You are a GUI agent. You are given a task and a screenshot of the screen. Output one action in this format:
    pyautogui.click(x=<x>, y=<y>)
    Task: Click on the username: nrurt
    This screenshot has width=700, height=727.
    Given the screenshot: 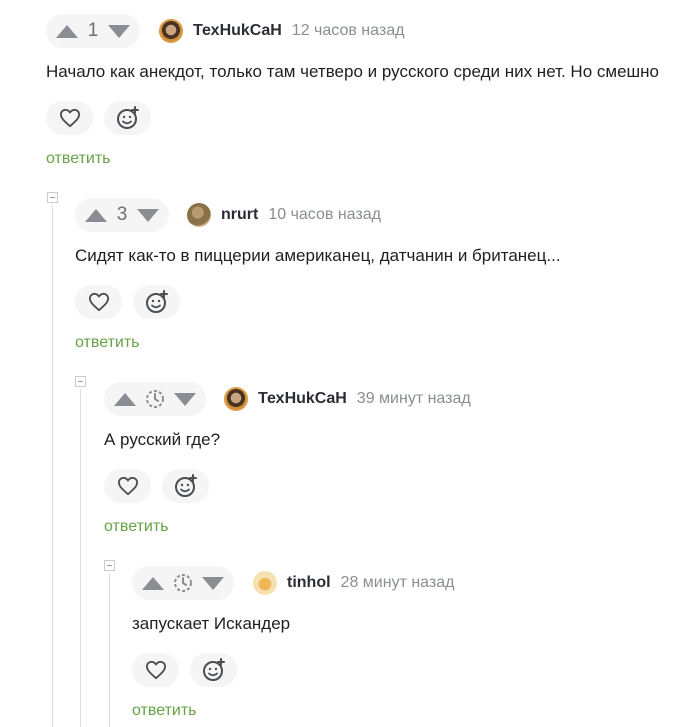 What is the action you would take?
    pyautogui.click(x=239, y=215)
    